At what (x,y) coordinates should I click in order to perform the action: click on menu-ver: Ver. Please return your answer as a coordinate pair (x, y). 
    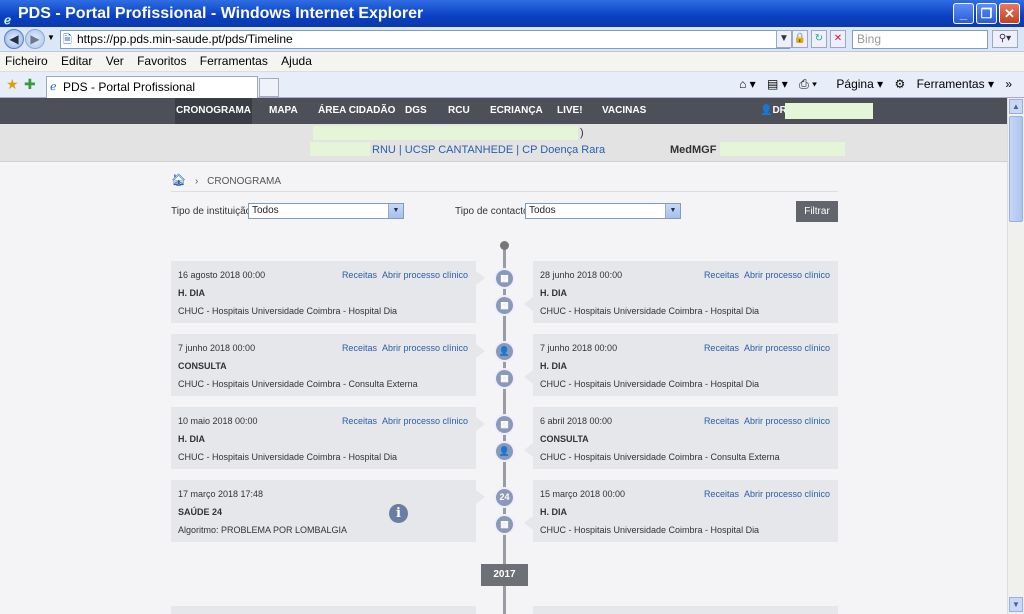
    Looking at the image, I should click on (115, 60).